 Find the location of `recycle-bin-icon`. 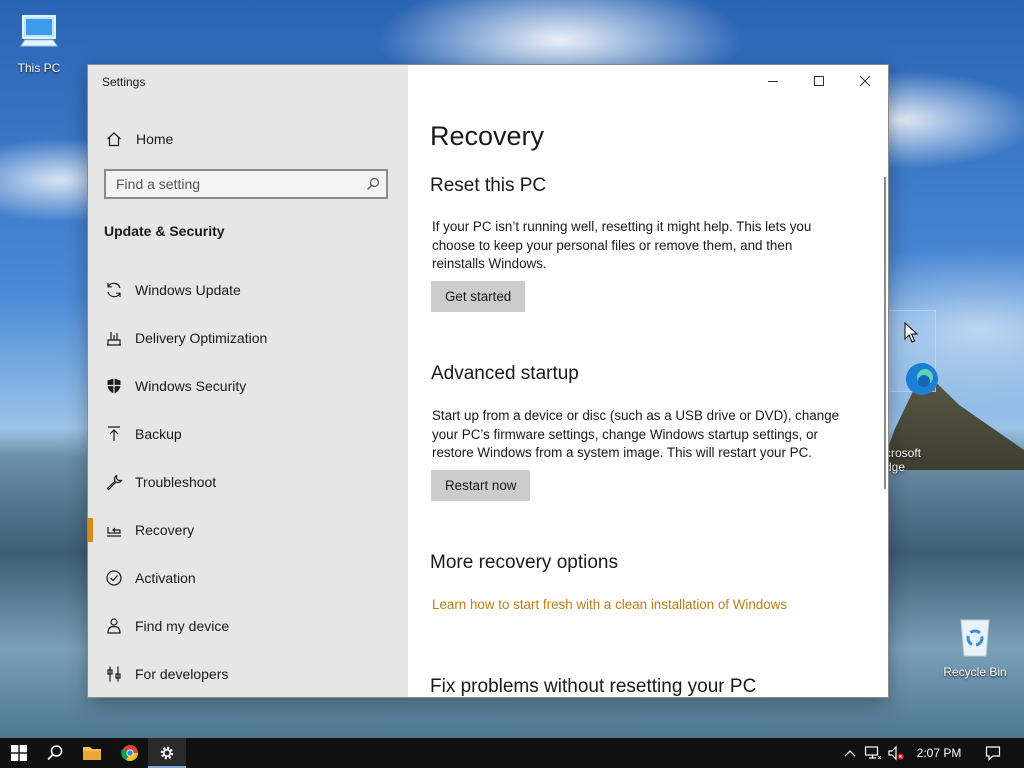

recycle-bin-icon is located at coordinates (975, 637).